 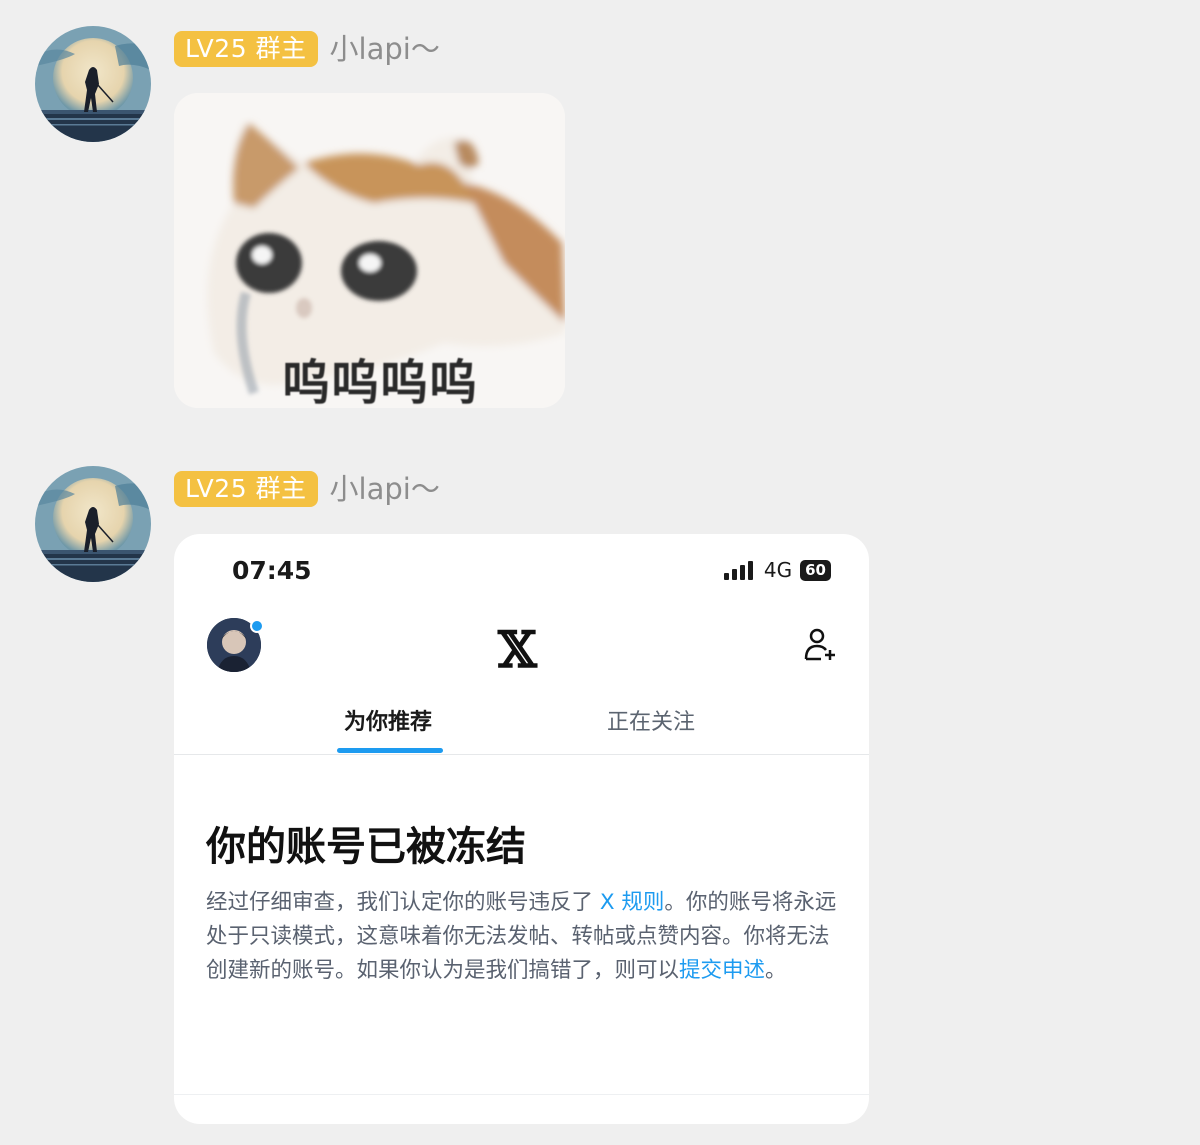 I want to click on body-text: 。, so click(x=776, y=970).